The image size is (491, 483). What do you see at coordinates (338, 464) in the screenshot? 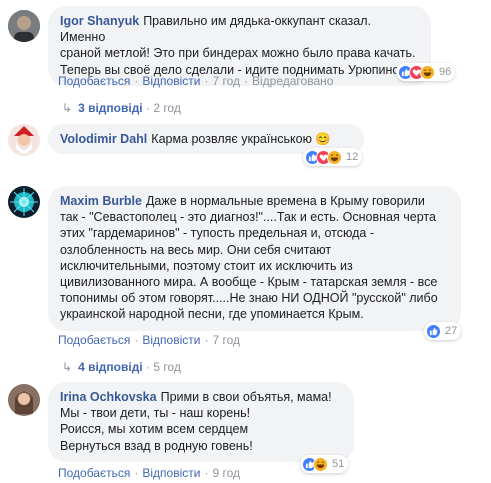
I see `reactions-count: 51` at bounding box center [338, 464].